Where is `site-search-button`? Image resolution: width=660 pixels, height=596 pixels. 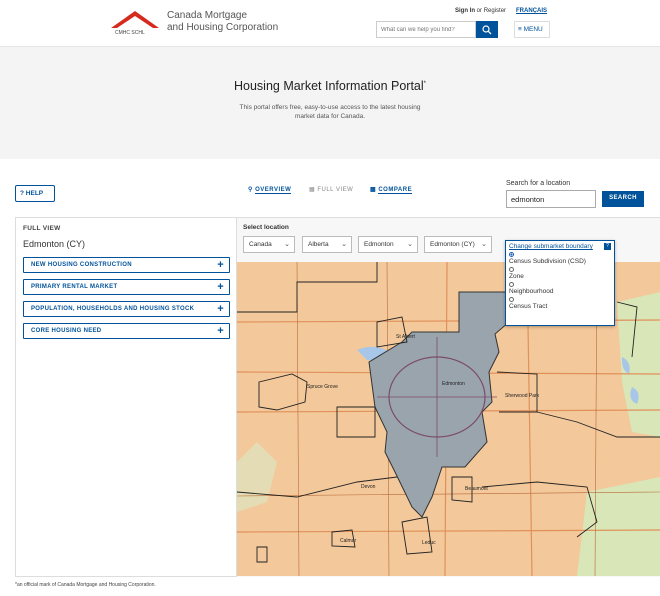 site-search-button is located at coordinates (487, 29).